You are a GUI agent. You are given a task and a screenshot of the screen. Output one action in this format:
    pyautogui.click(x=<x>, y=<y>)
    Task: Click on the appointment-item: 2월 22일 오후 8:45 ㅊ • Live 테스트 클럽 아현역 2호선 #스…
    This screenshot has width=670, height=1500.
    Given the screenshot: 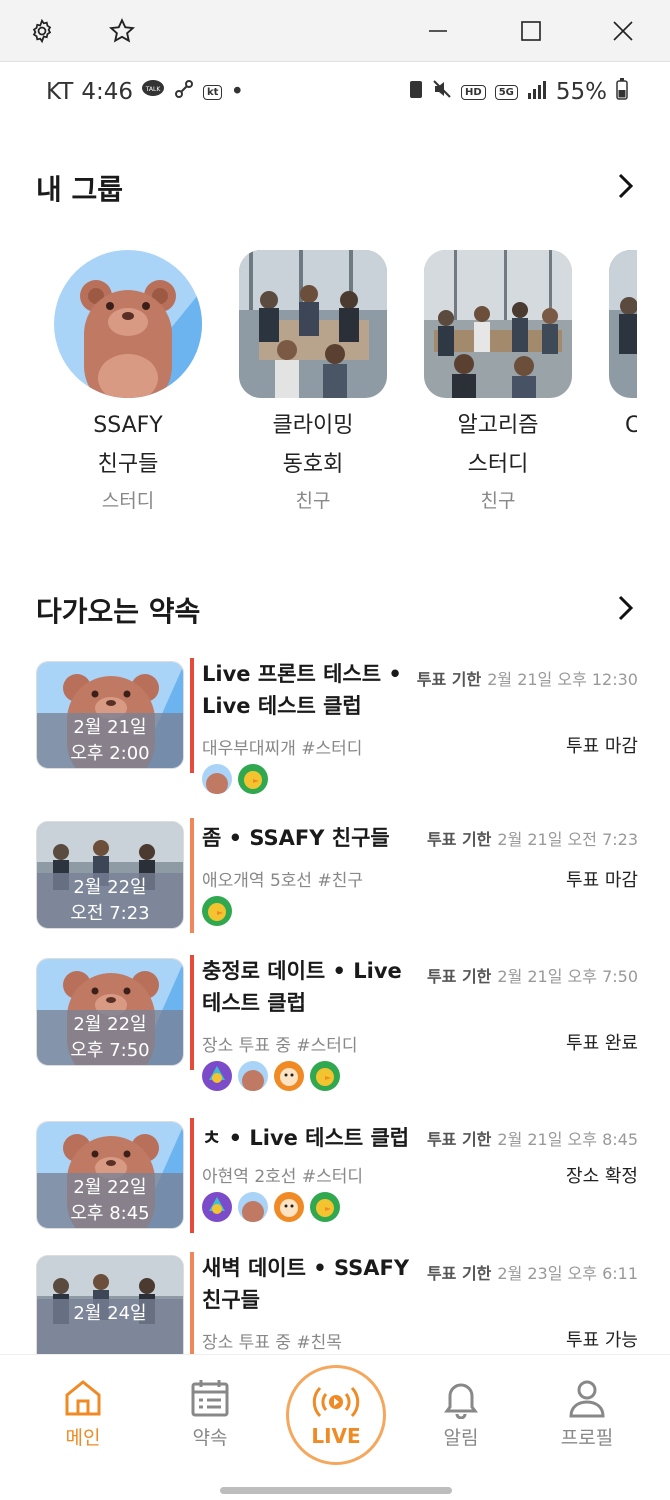 What is the action you would take?
    pyautogui.click(x=337, y=1175)
    